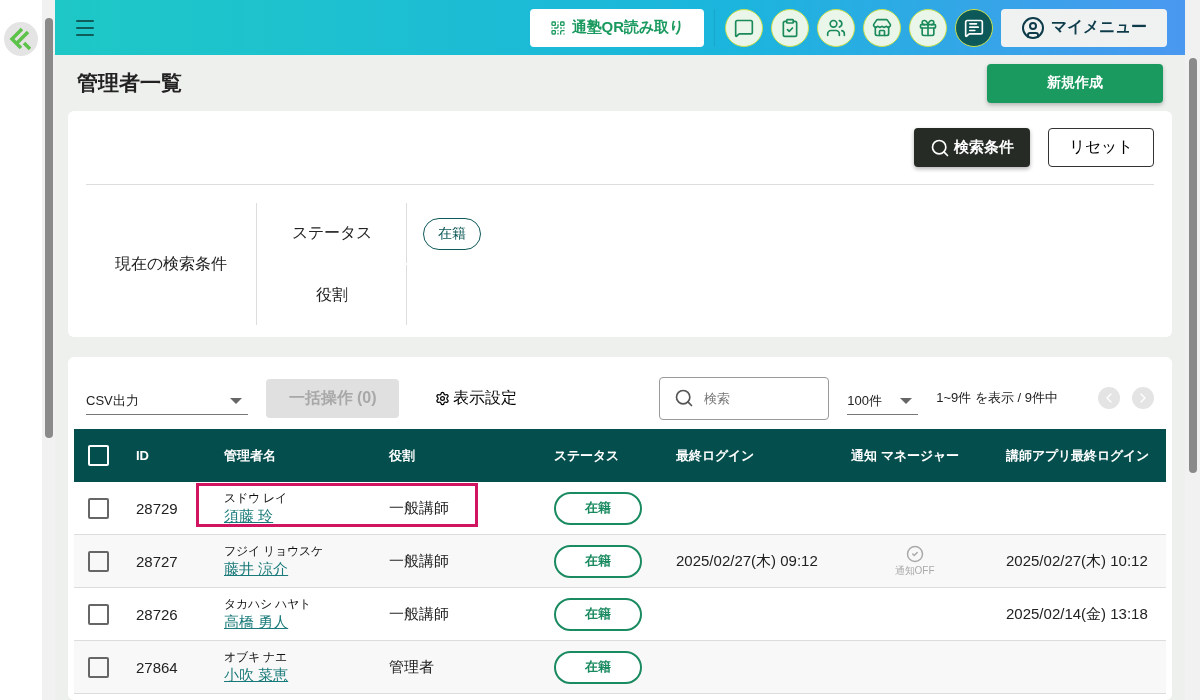 The width and height of the screenshot is (1200, 700). Describe the element at coordinates (457, 667) in the screenshot. I see `table-cell: 管理者` at that location.